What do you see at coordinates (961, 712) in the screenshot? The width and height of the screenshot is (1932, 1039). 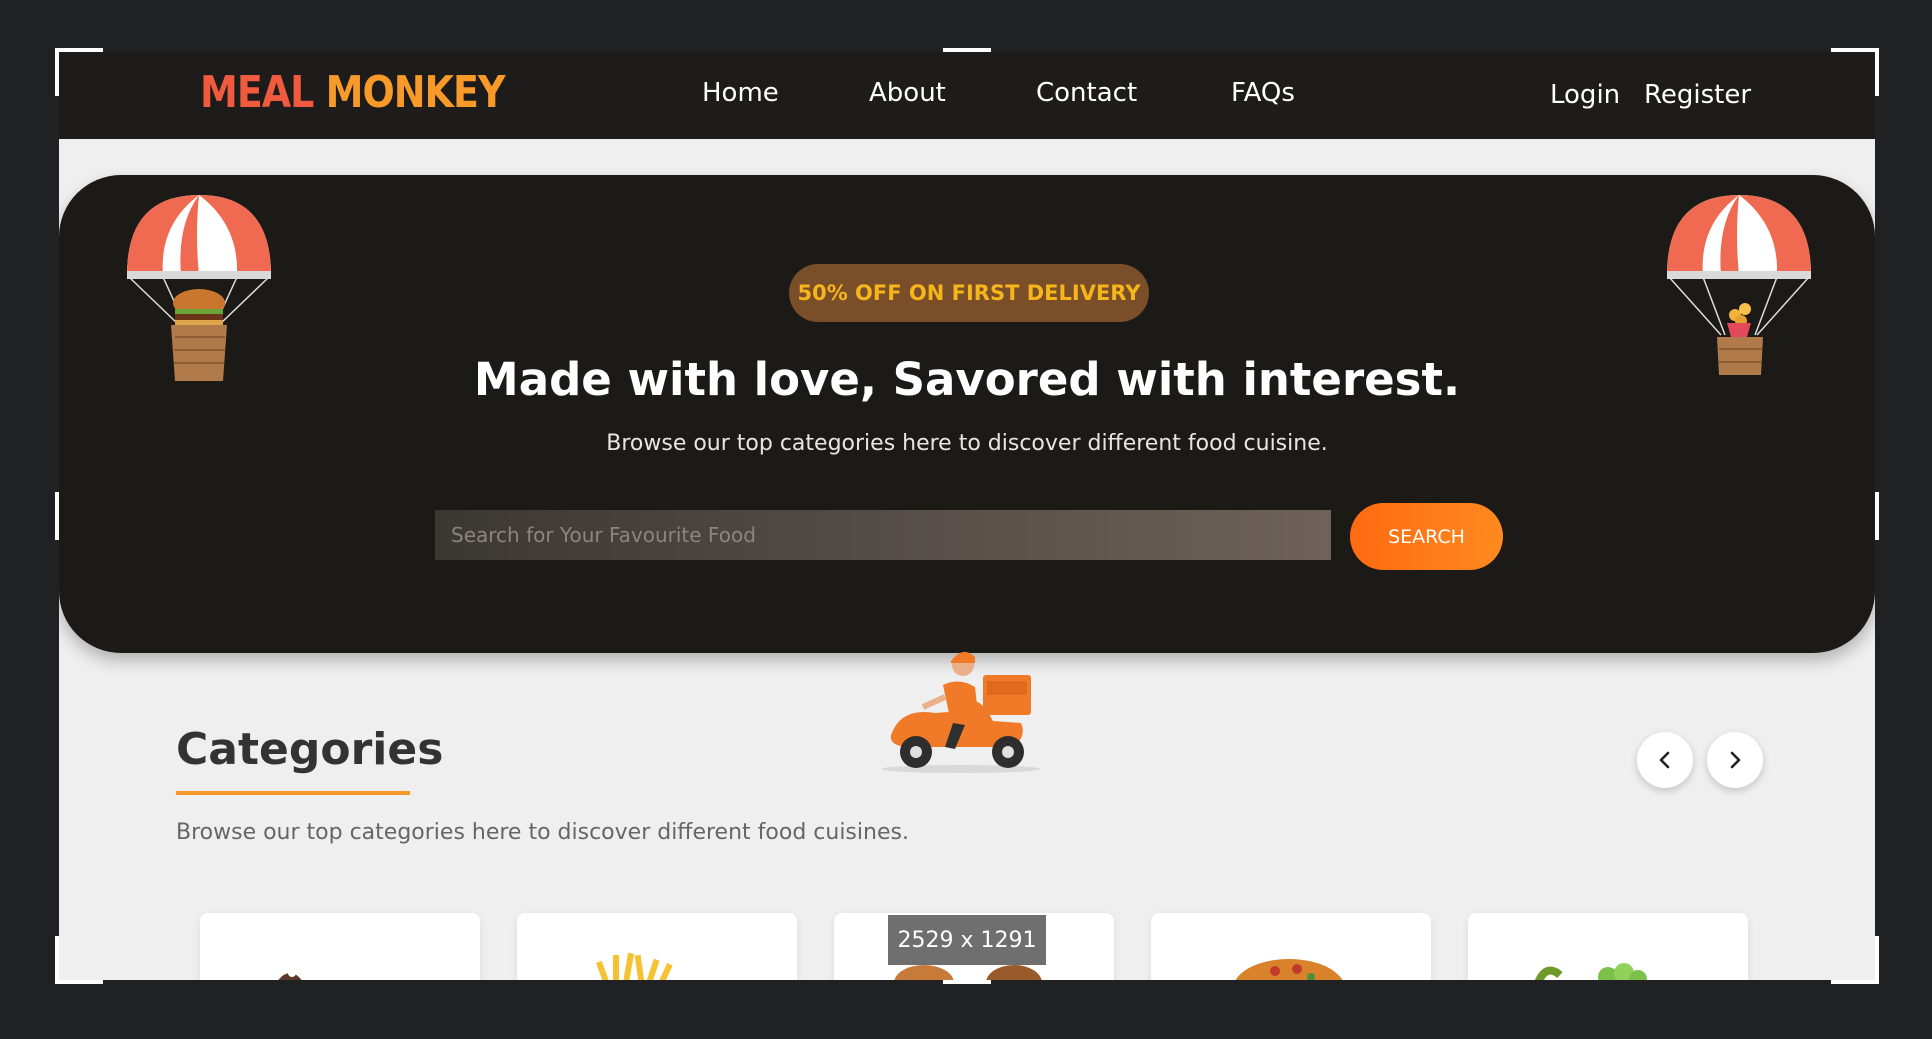 I see `delivery-scooter-icon` at bounding box center [961, 712].